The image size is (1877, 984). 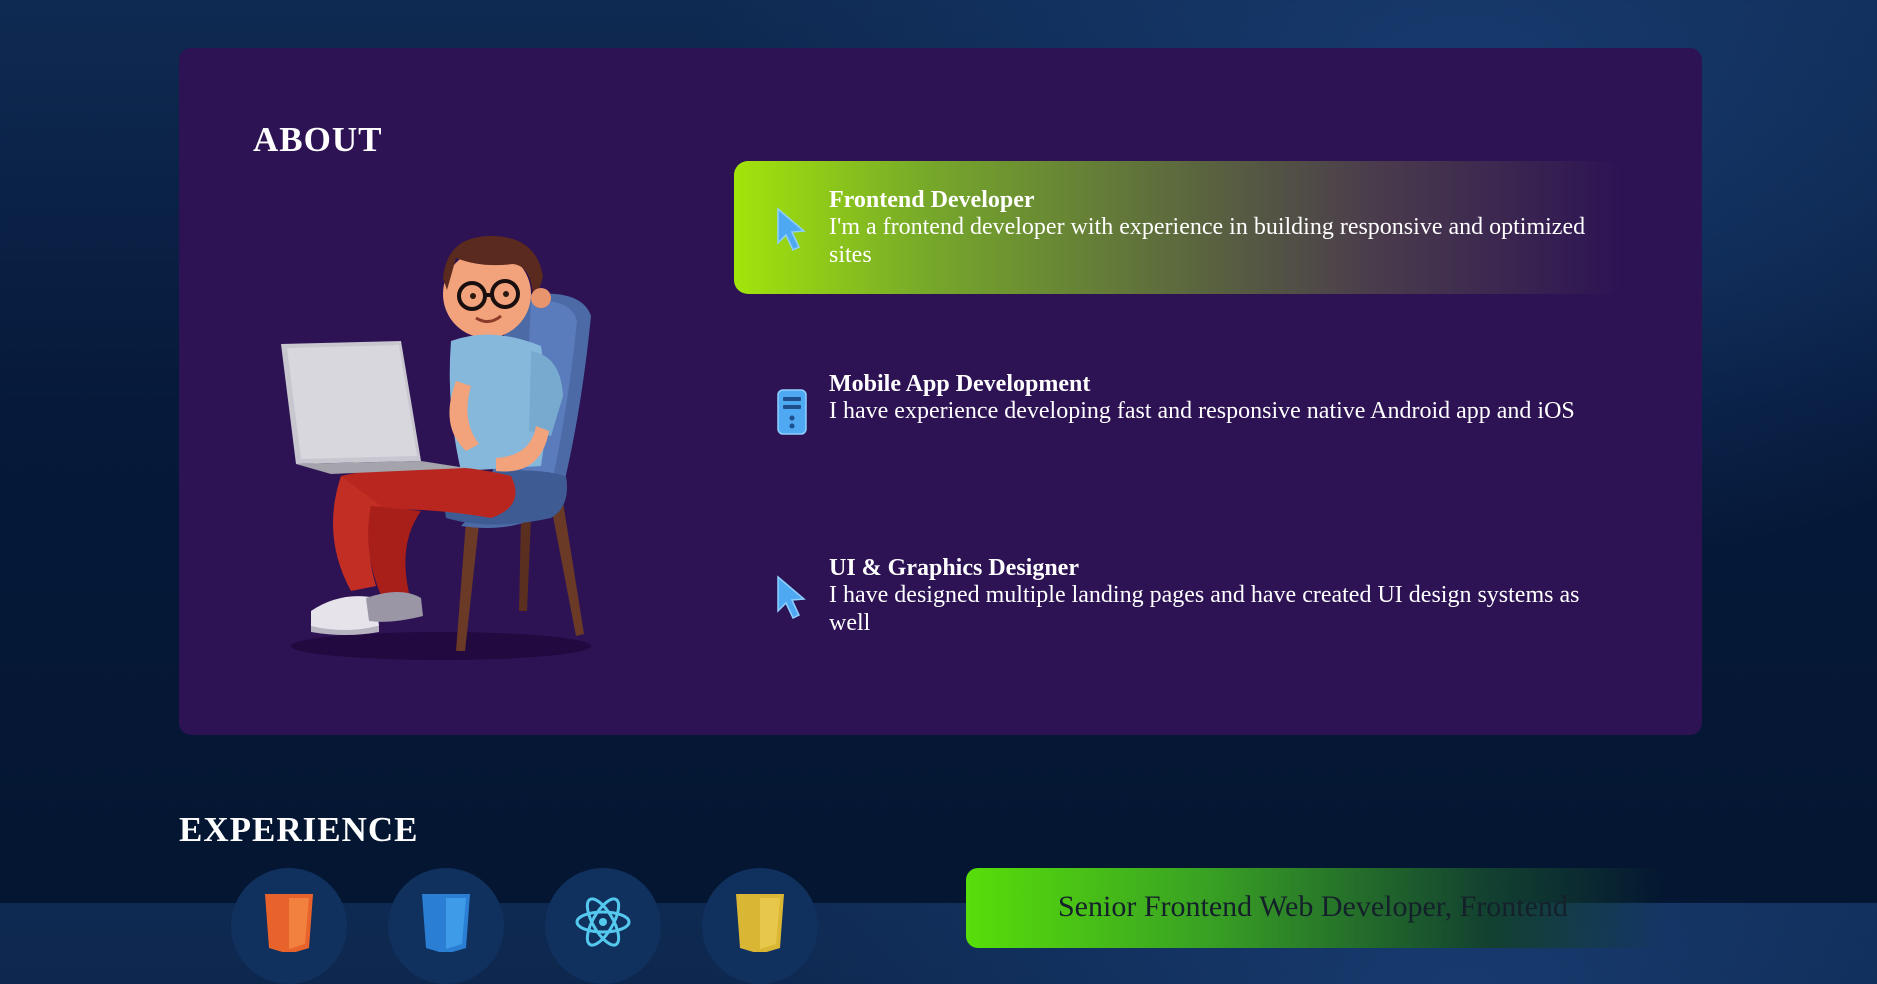 What do you see at coordinates (603, 922) in the screenshot?
I see `react-icon` at bounding box center [603, 922].